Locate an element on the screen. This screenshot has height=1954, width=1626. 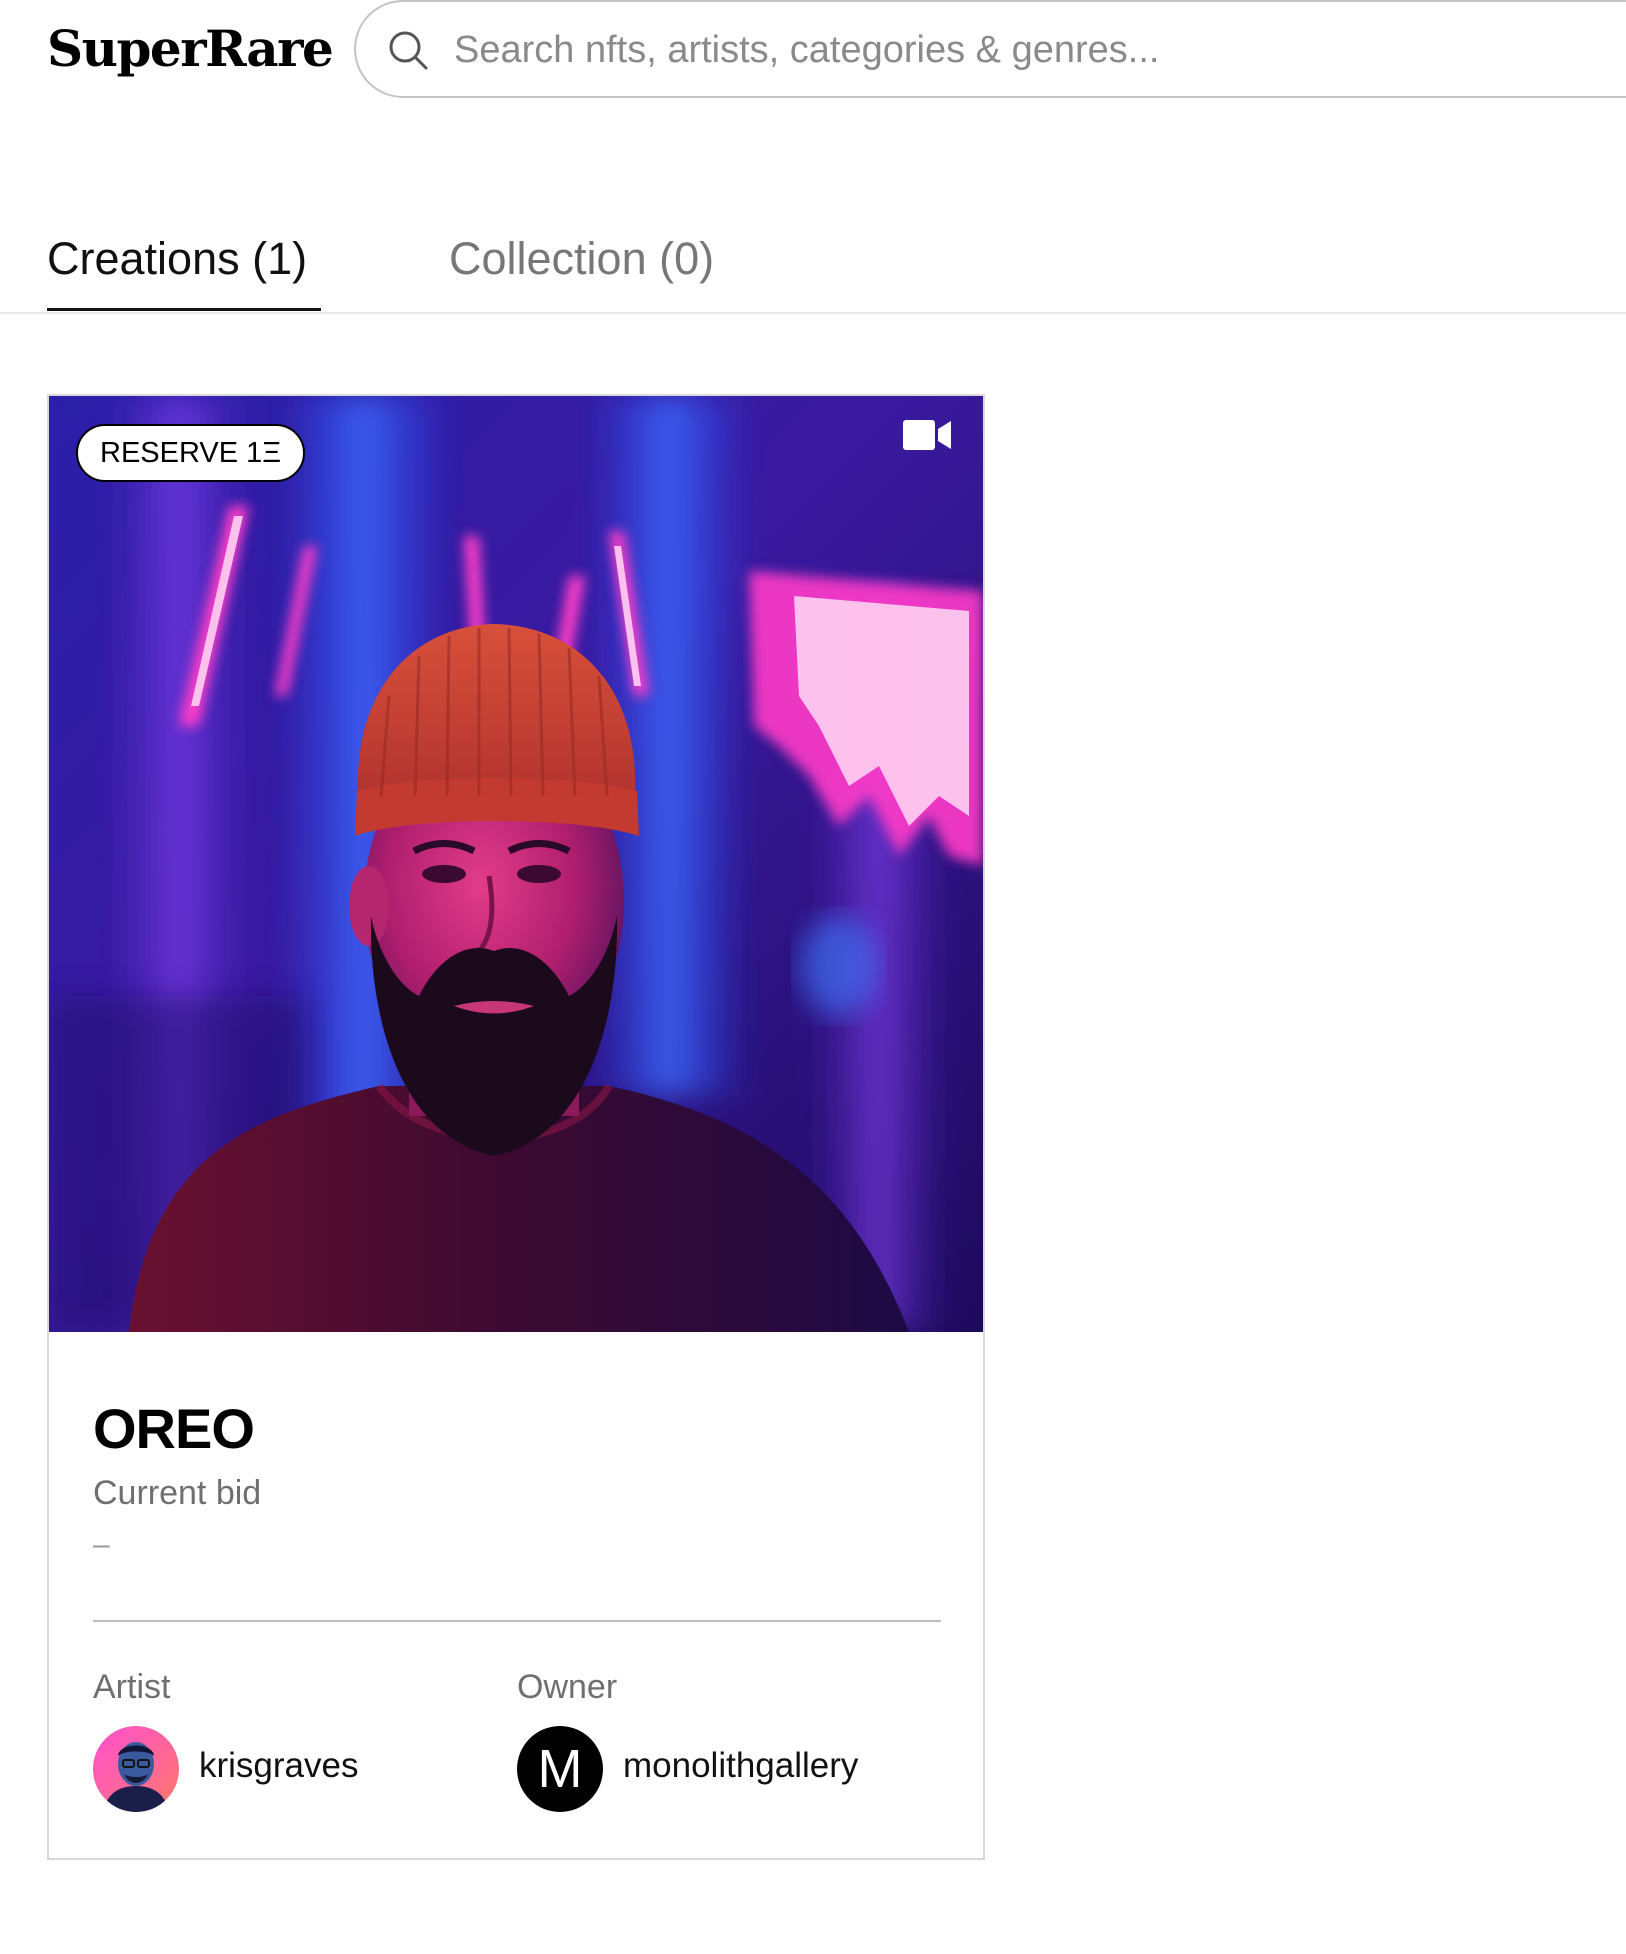
tab-collection: Collection (0) is located at coordinates (581, 259).